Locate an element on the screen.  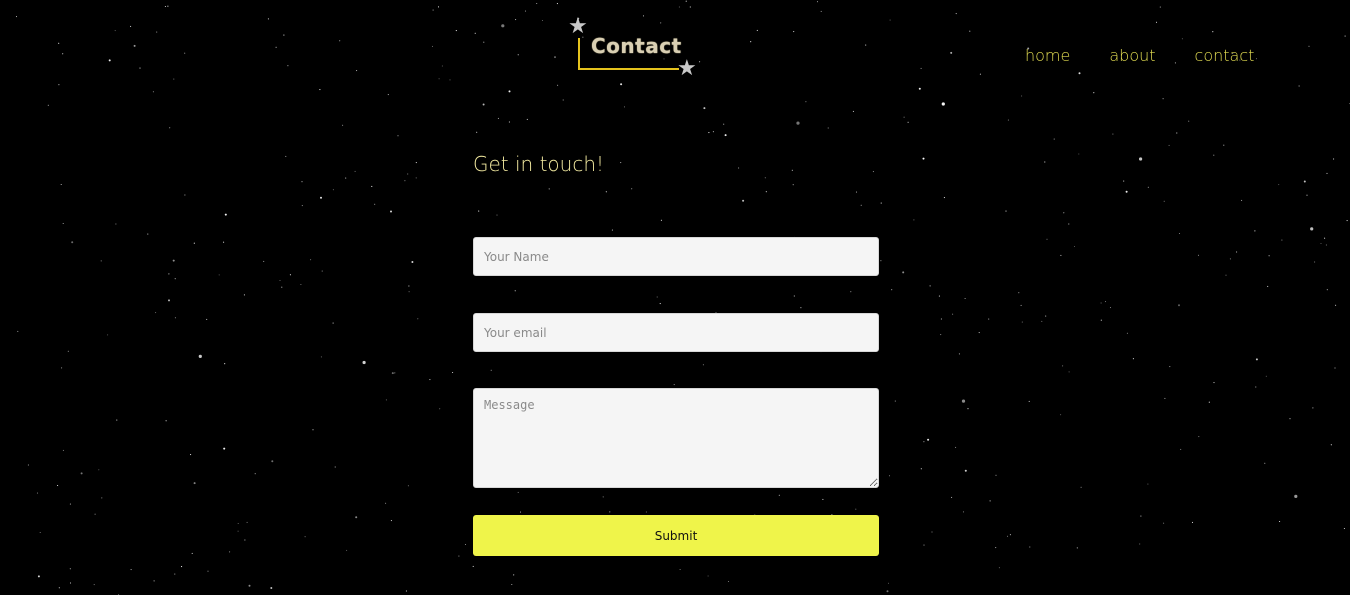
message-textarea is located at coordinates (676, 438).